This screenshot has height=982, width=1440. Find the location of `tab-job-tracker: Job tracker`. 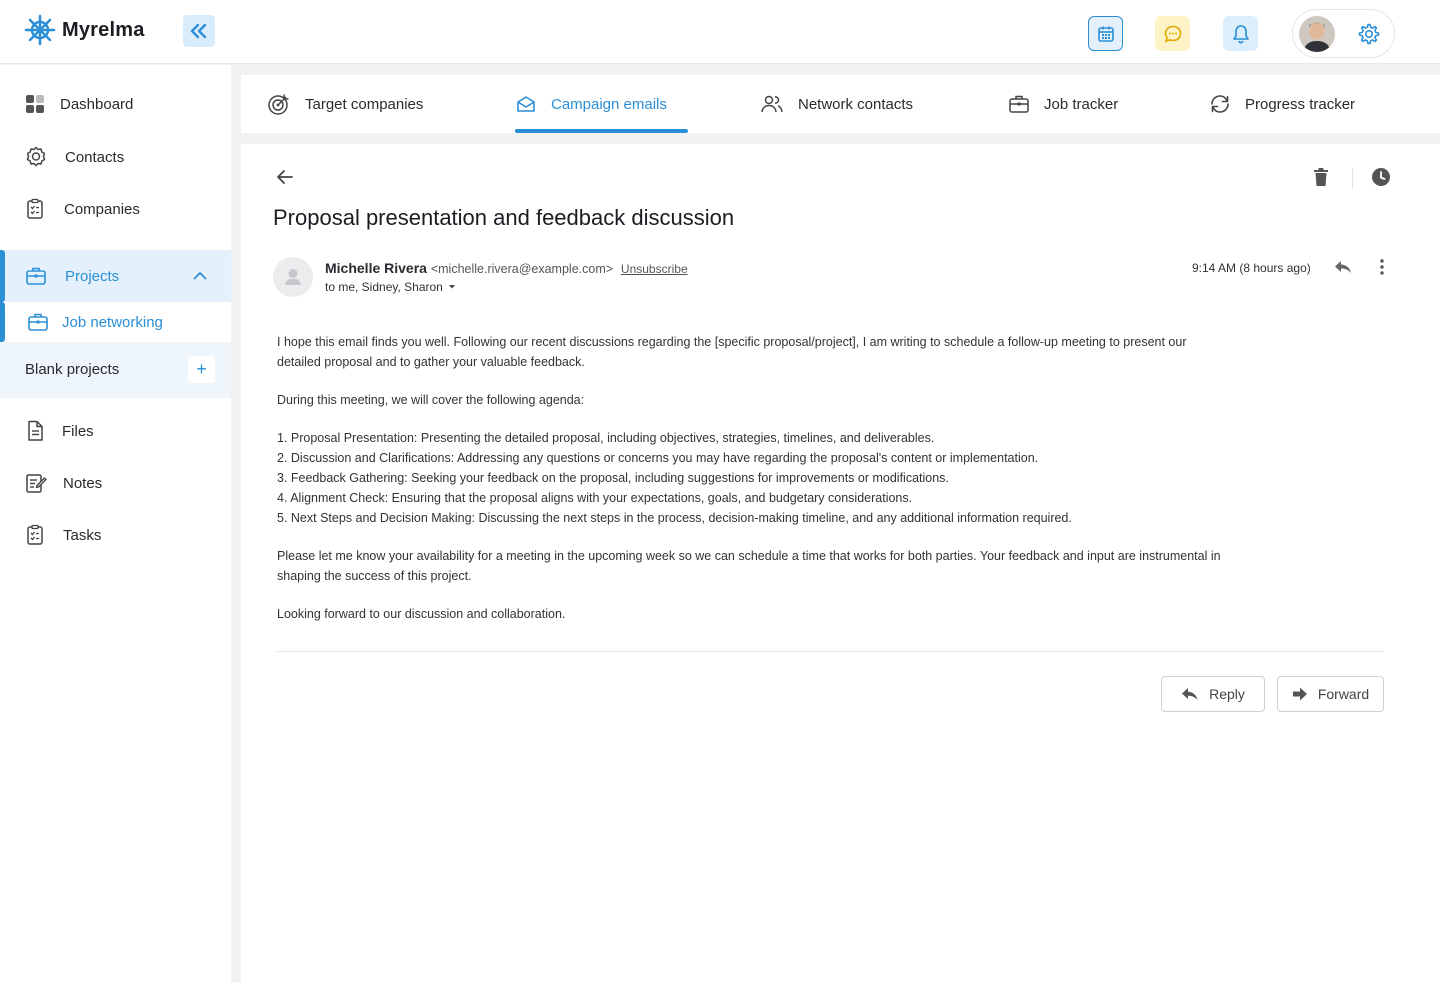

tab-job-tracker: Job tracker is located at coordinates (1063, 104).